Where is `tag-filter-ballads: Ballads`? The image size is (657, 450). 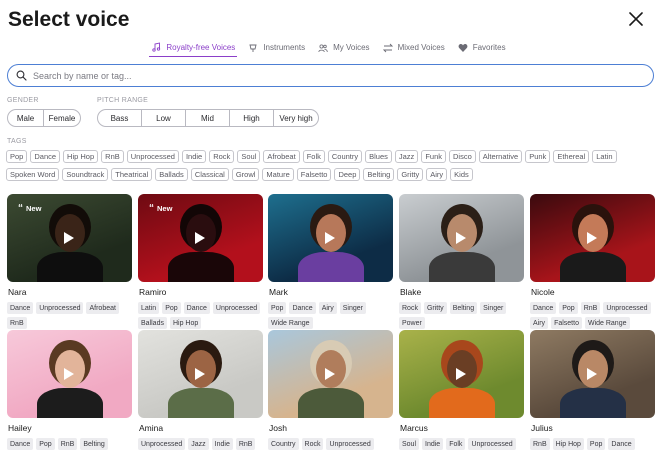 tag-filter-ballads: Ballads is located at coordinates (171, 174).